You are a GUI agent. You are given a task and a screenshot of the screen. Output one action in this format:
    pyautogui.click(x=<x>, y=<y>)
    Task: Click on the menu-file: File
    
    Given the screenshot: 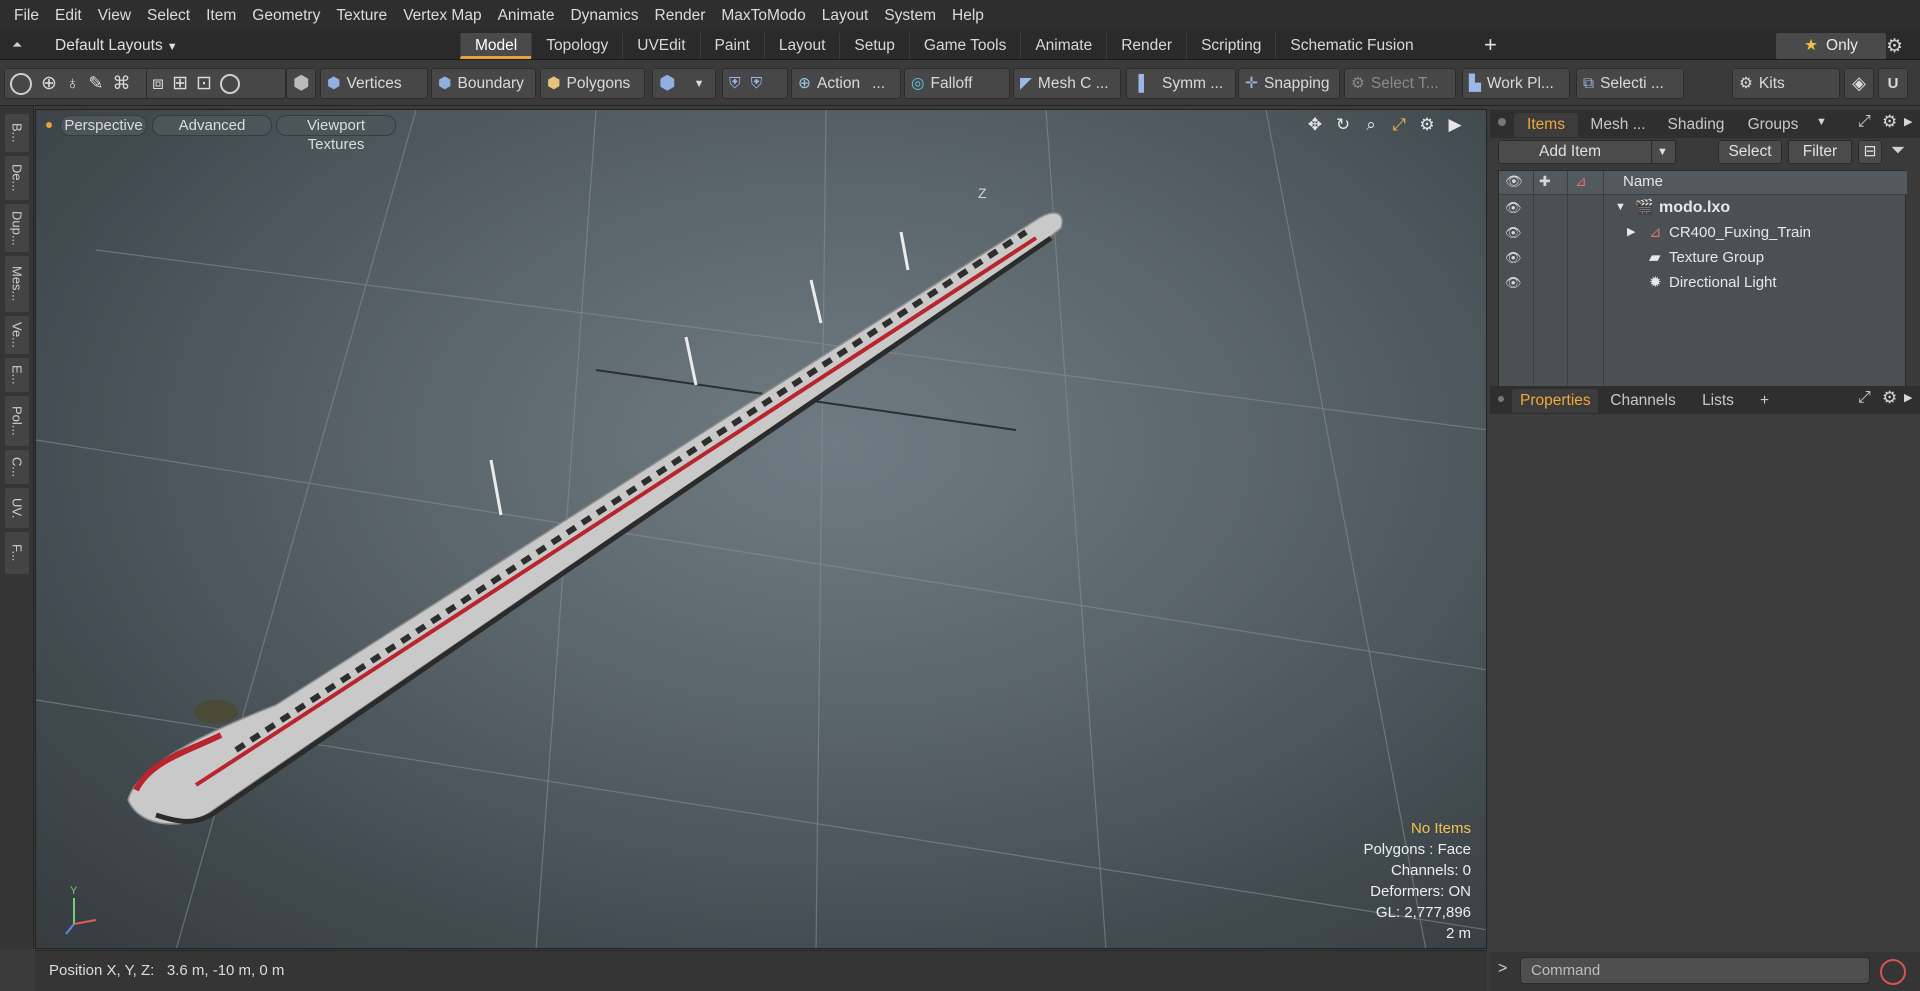 What is the action you would take?
    pyautogui.click(x=26, y=15)
    